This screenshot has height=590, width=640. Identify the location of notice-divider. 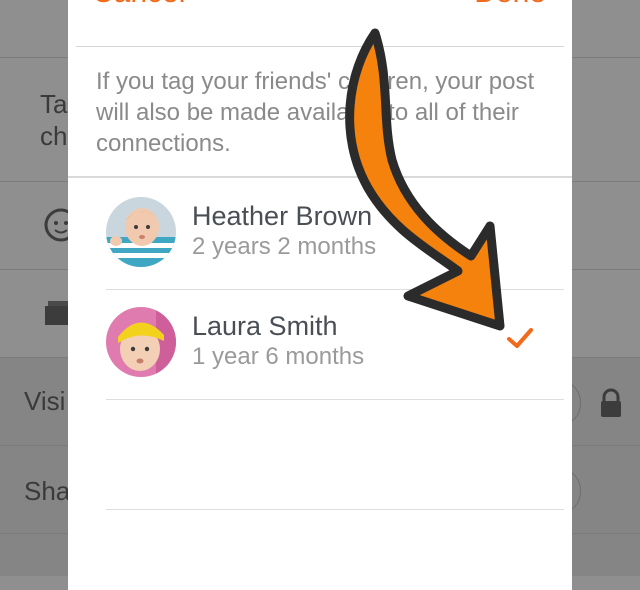
(320, 177).